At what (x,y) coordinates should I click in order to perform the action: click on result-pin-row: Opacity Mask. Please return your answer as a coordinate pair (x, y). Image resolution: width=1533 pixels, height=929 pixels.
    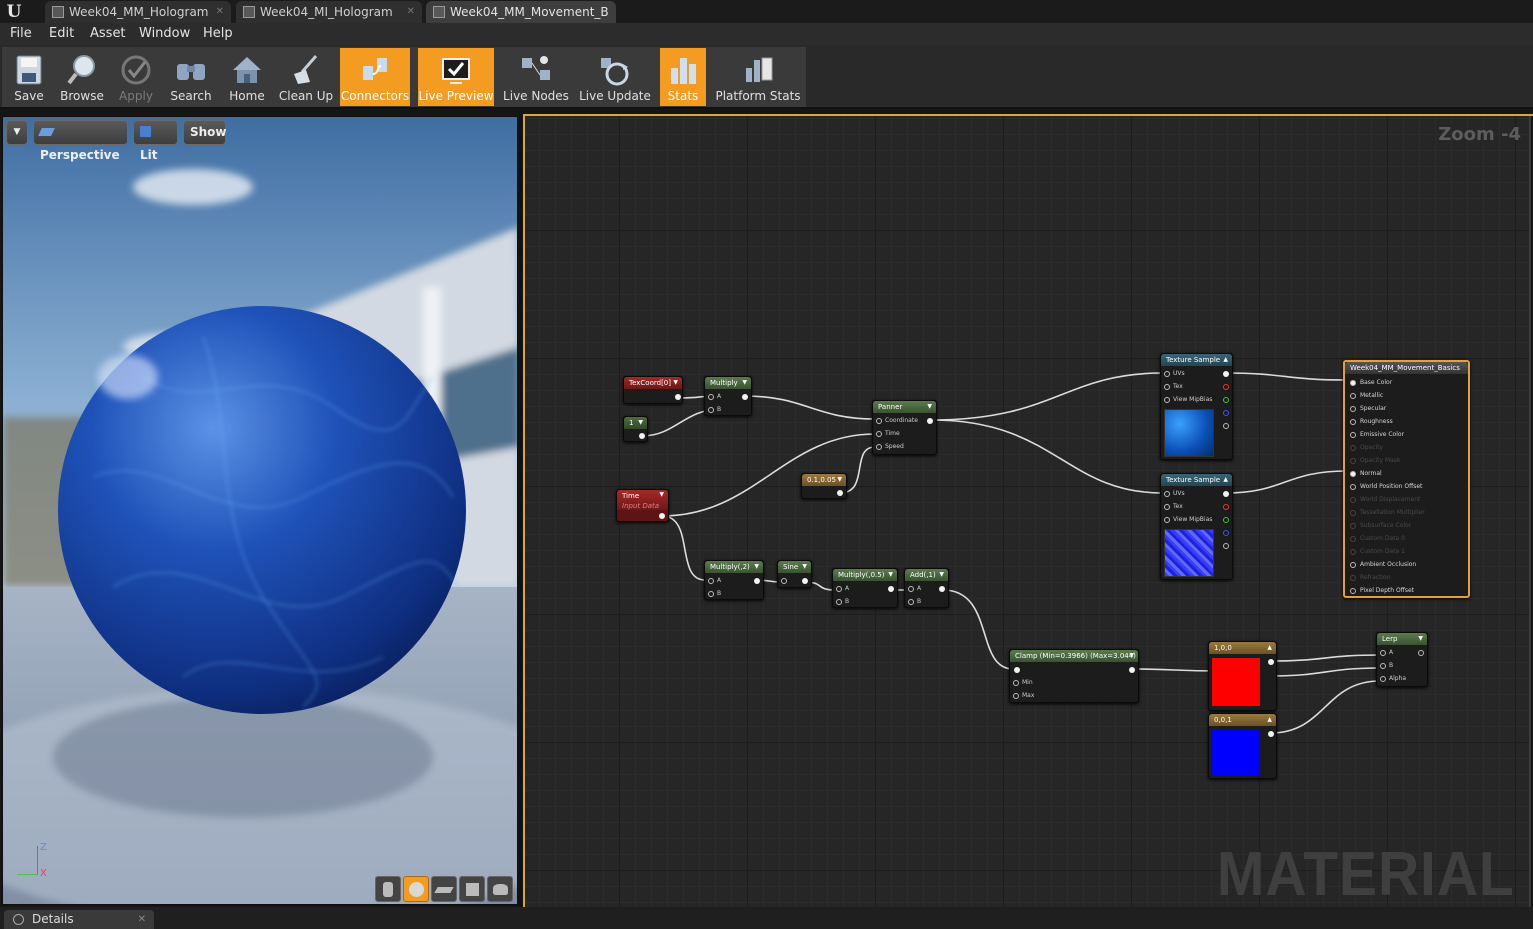
    Looking at the image, I should click on (1407, 461).